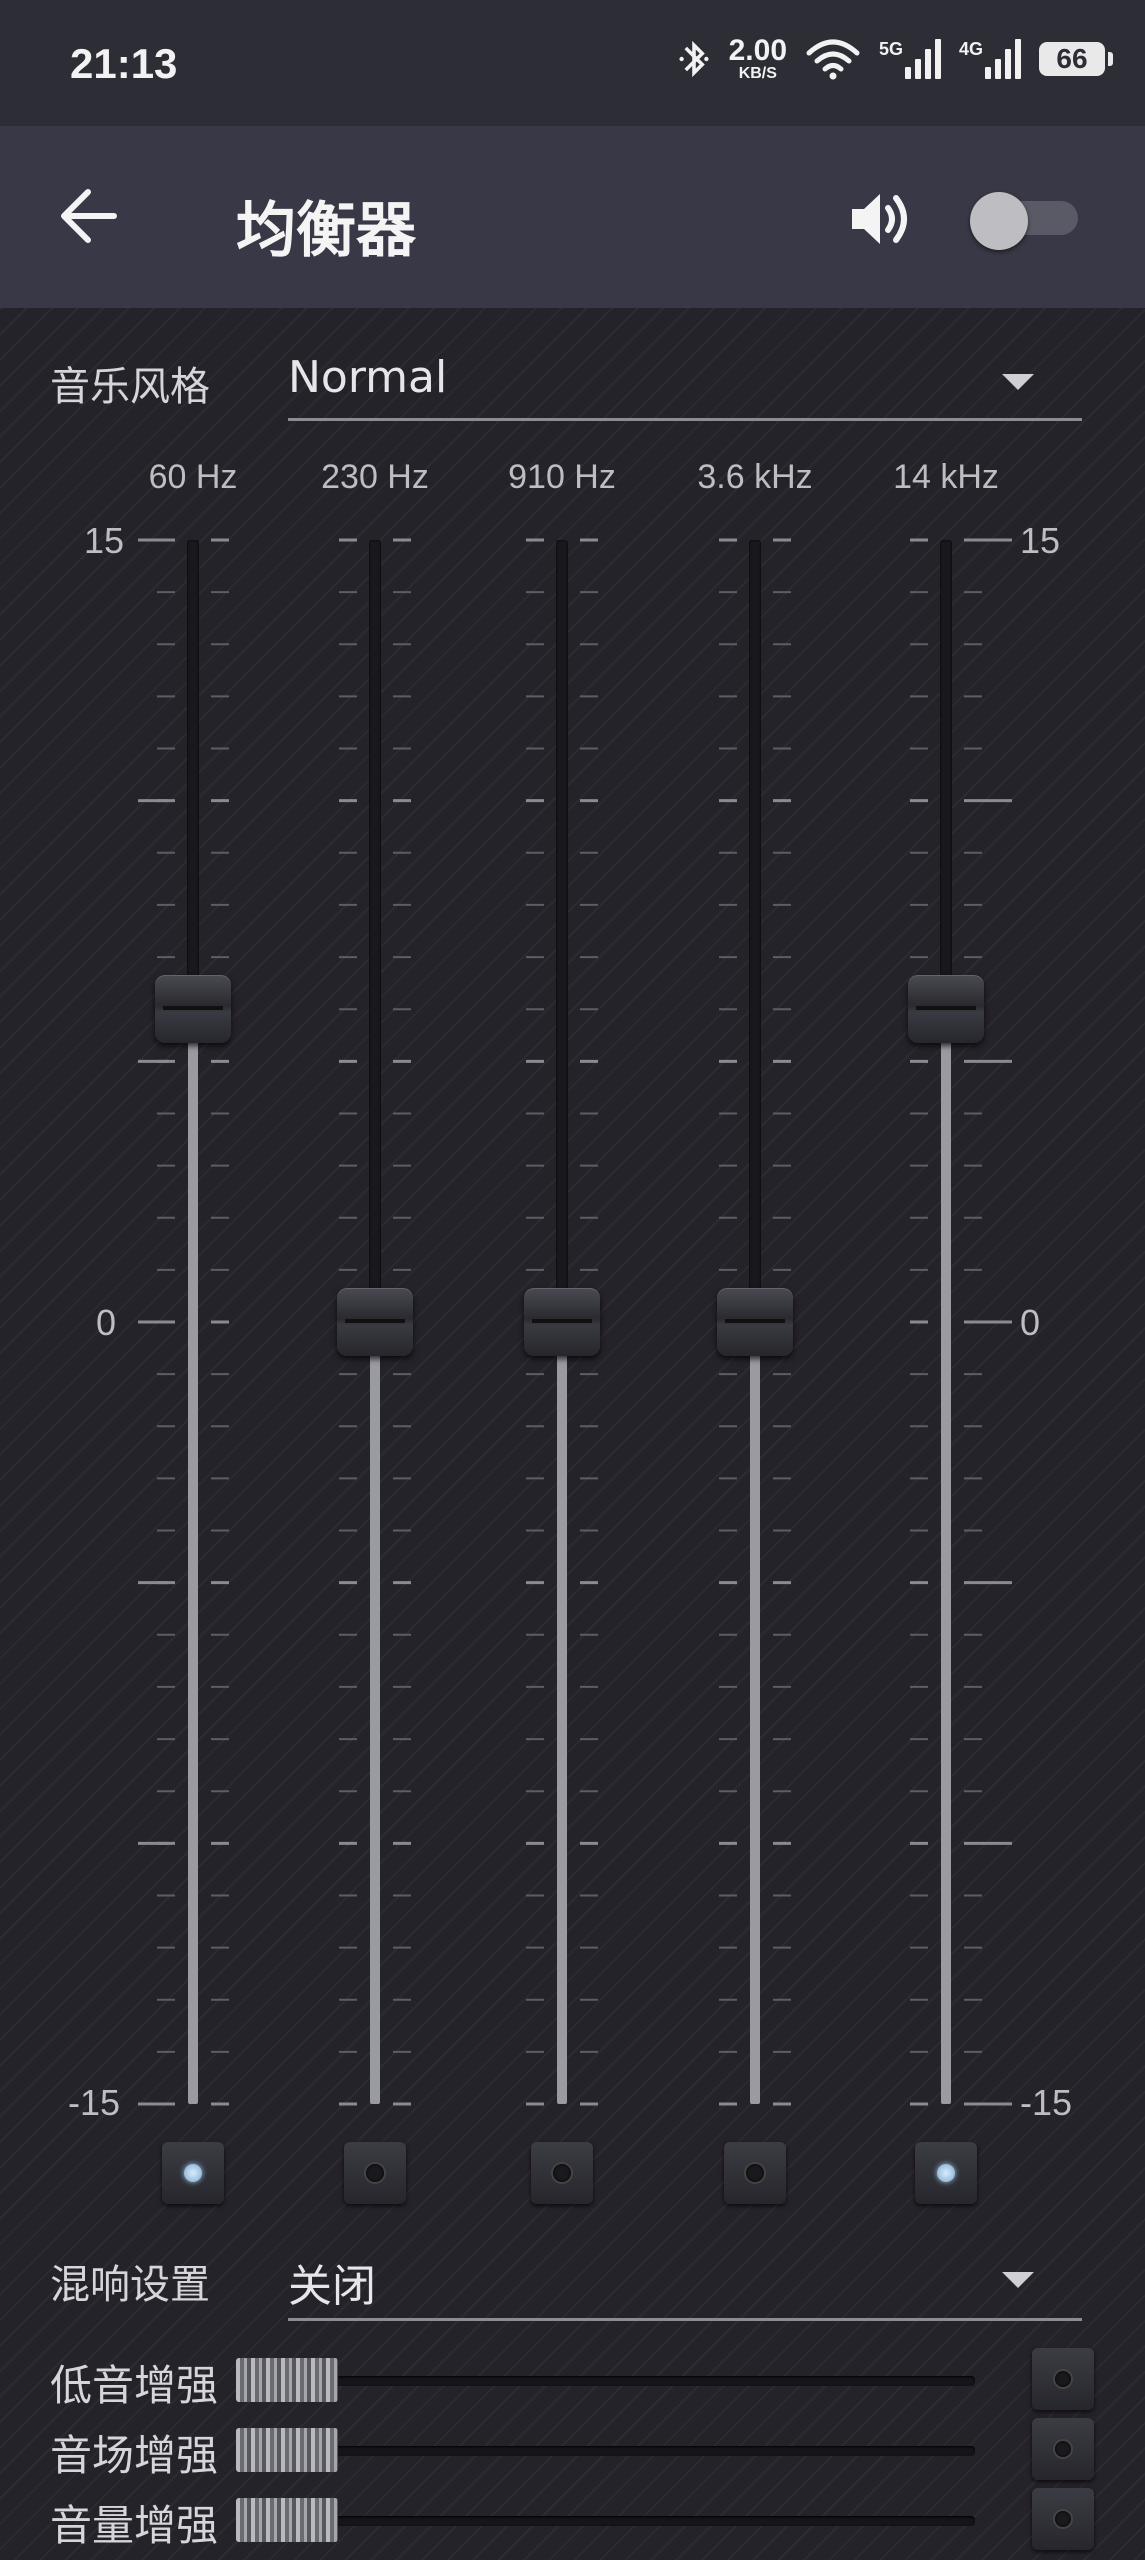 The height and width of the screenshot is (2560, 1145). I want to click on loudness-boost-track, so click(607, 2521).